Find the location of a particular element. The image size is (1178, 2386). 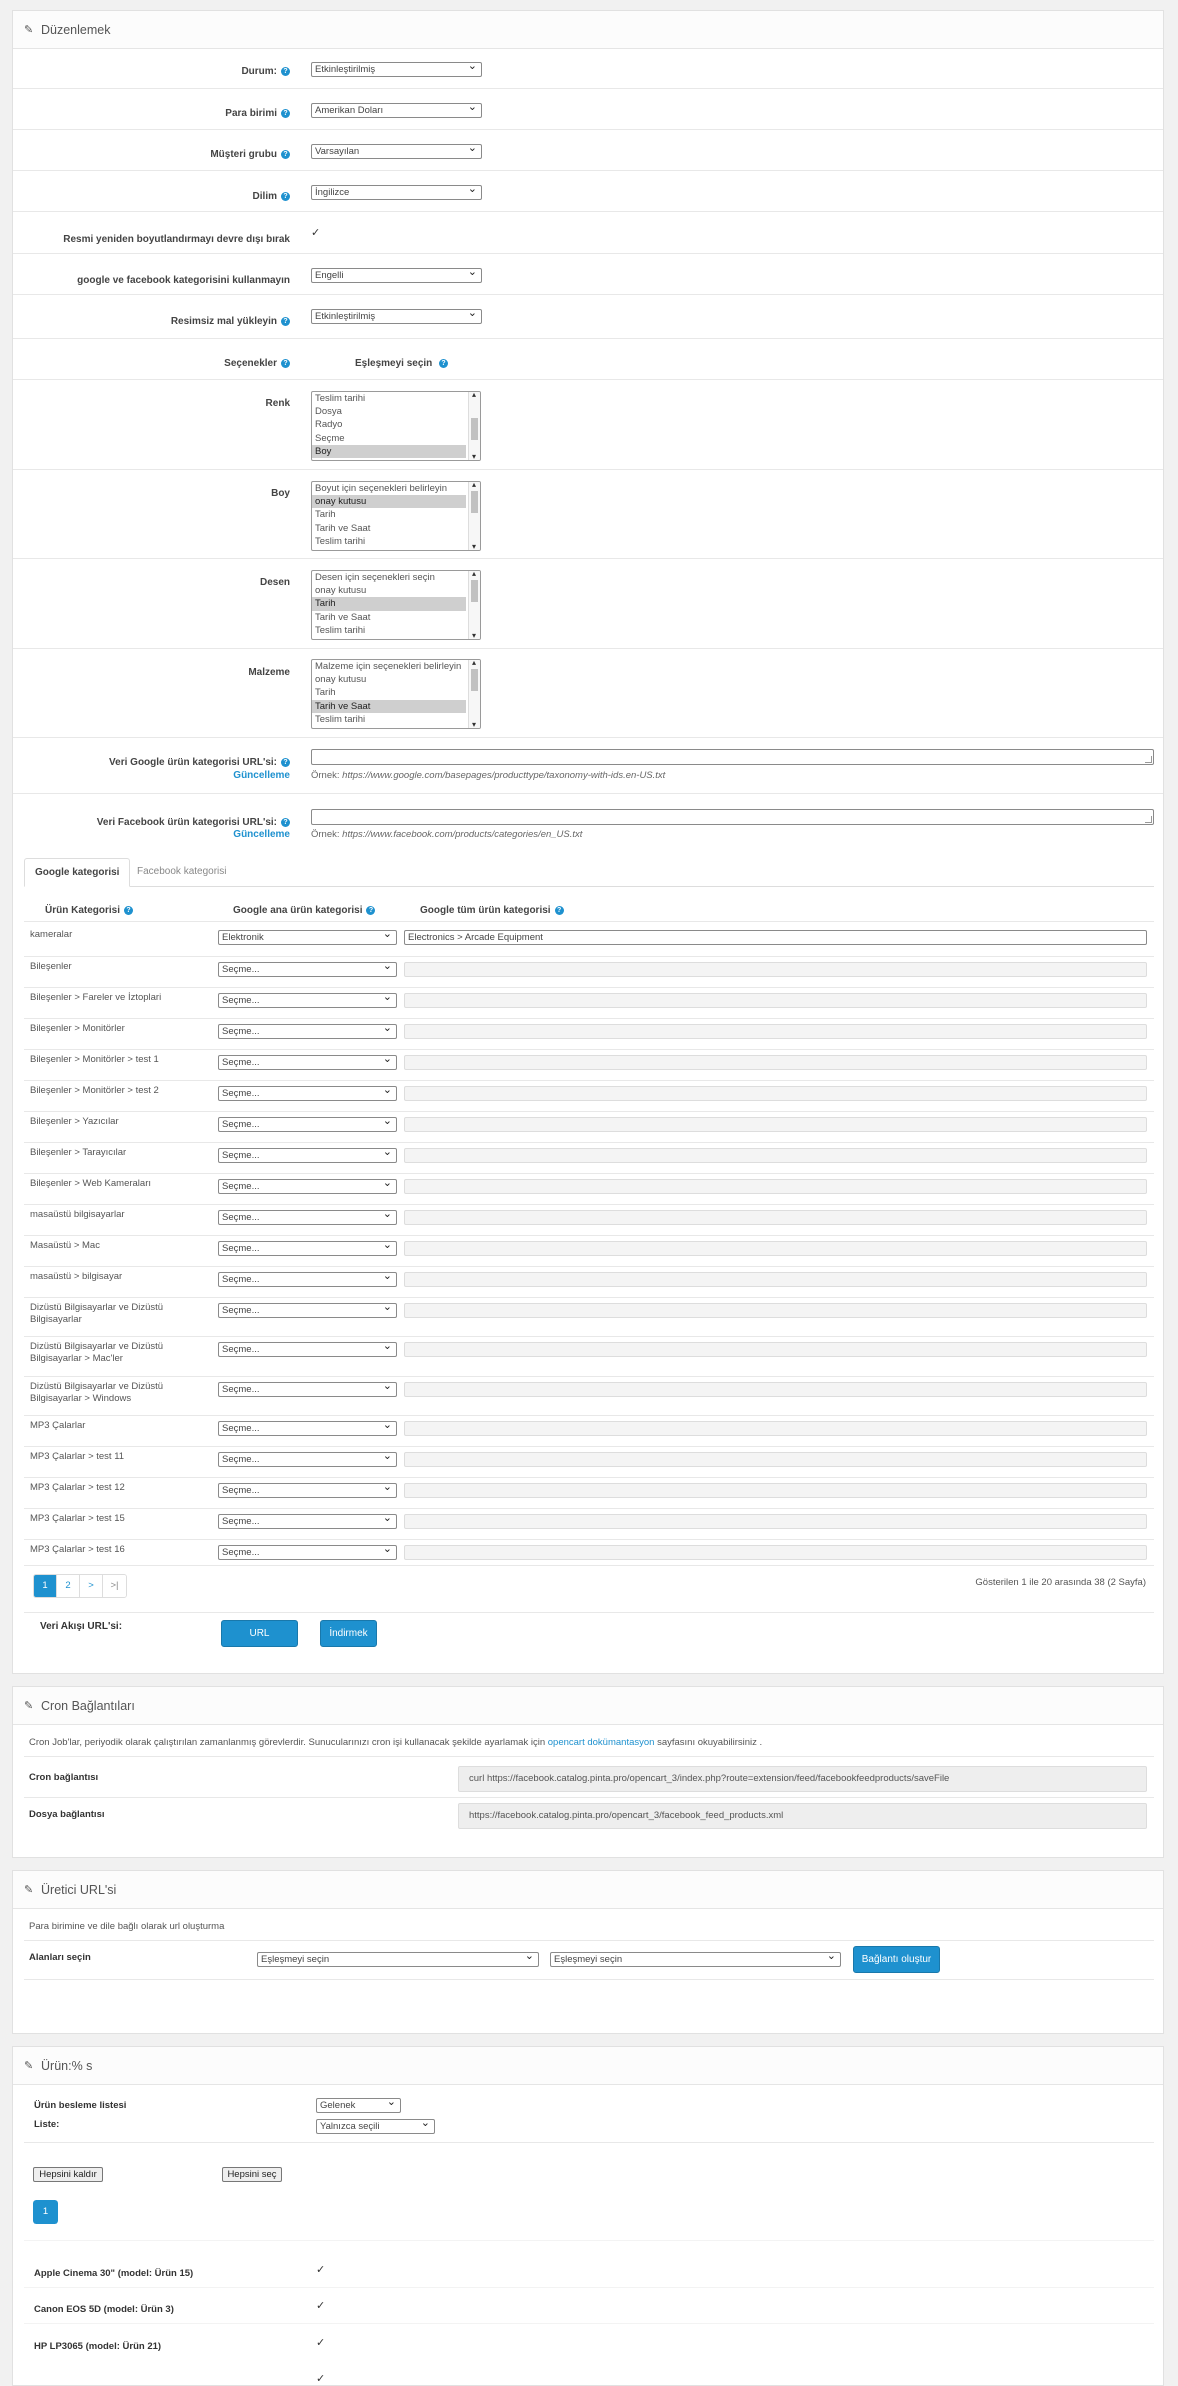

tab-facebook-category: Facebook kategorisi is located at coordinates (182, 872).